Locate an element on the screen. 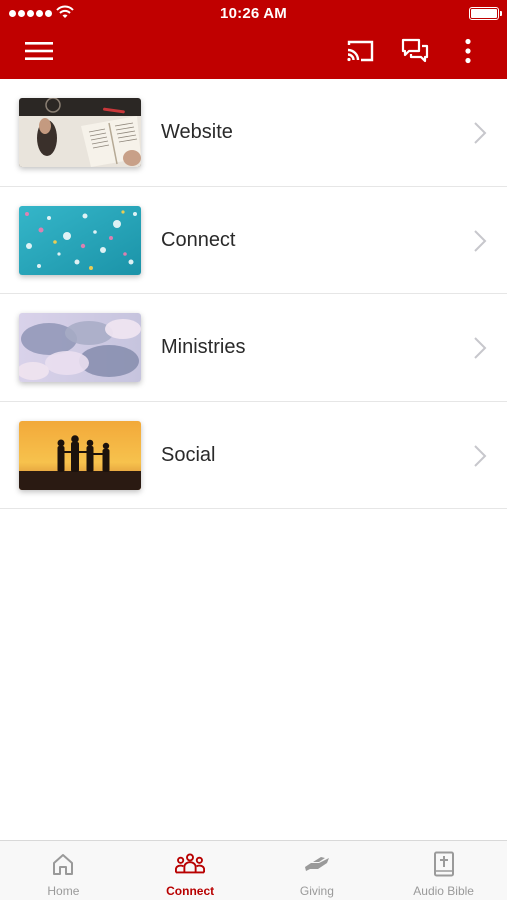 This screenshot has width=507, height=900. cast-icon is located at coordinates (360, 51).